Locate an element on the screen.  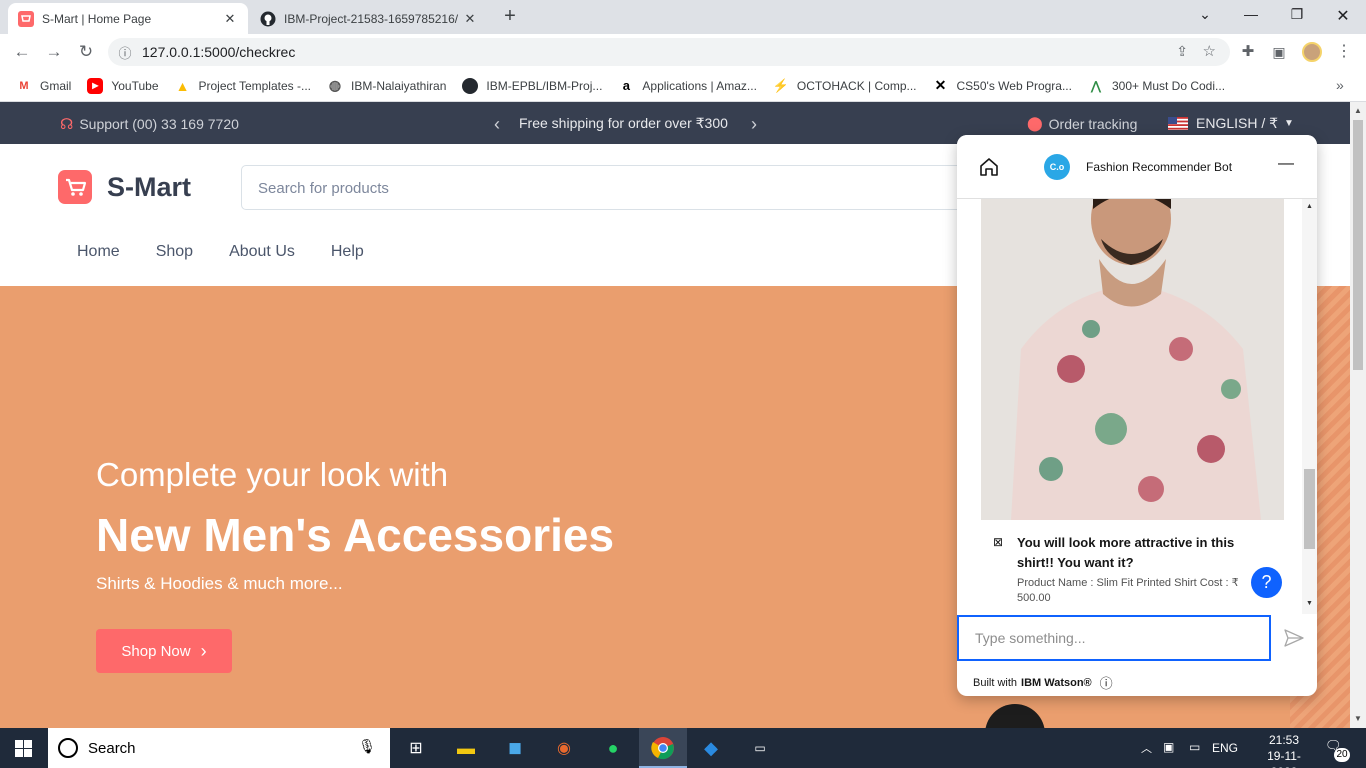
share-icon: ⇪ is located at coordinates (1182, 51).